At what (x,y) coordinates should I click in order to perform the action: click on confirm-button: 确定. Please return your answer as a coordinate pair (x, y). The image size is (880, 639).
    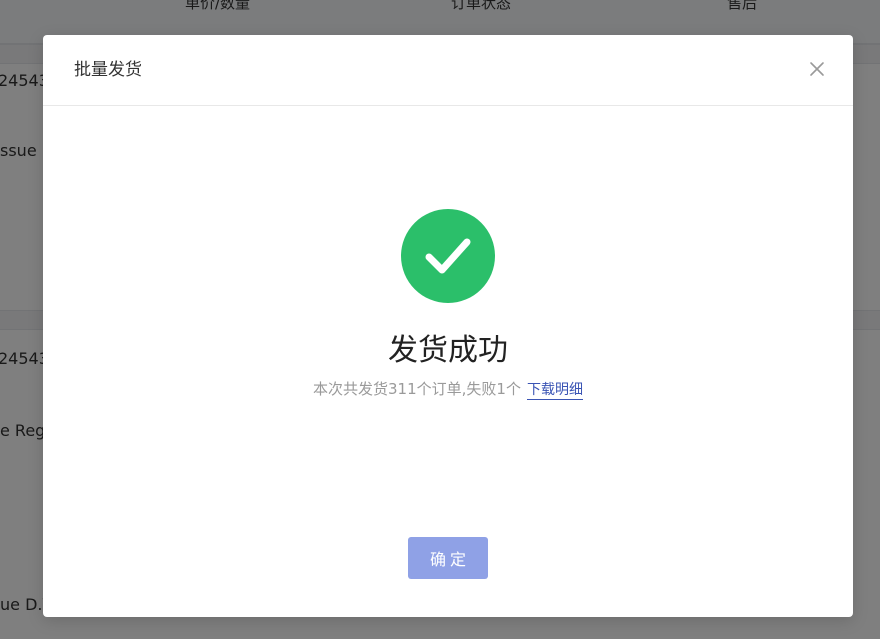
    Looking at the image, I should click on (448, 558).